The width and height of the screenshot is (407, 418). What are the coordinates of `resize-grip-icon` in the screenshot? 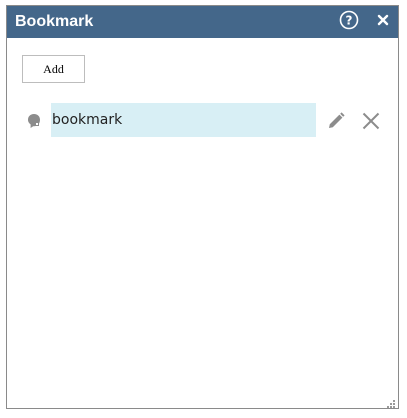 It's located at (391, 402).